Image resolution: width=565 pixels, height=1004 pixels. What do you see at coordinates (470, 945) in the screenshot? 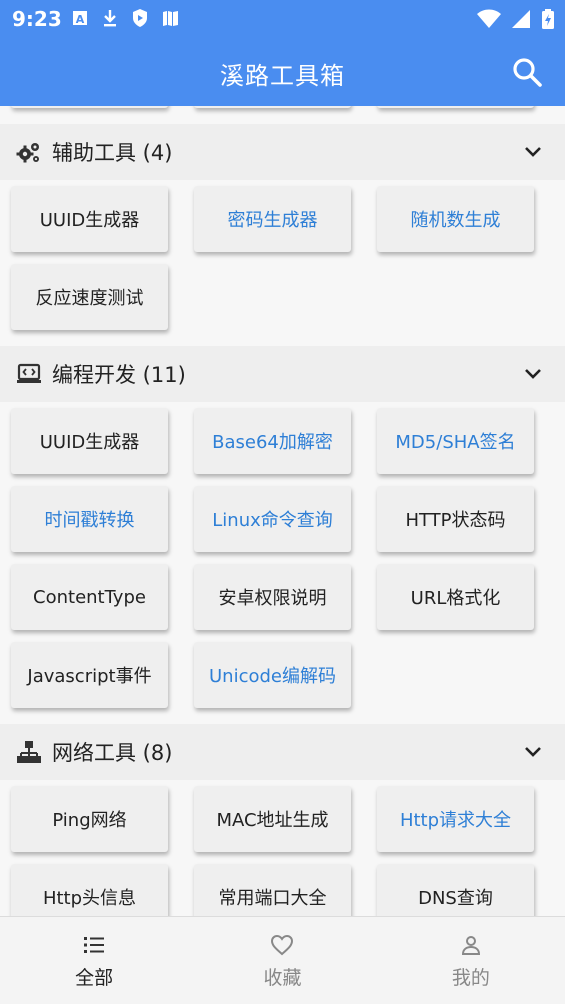
I see `person-icon` at bounding box center [470, 945].